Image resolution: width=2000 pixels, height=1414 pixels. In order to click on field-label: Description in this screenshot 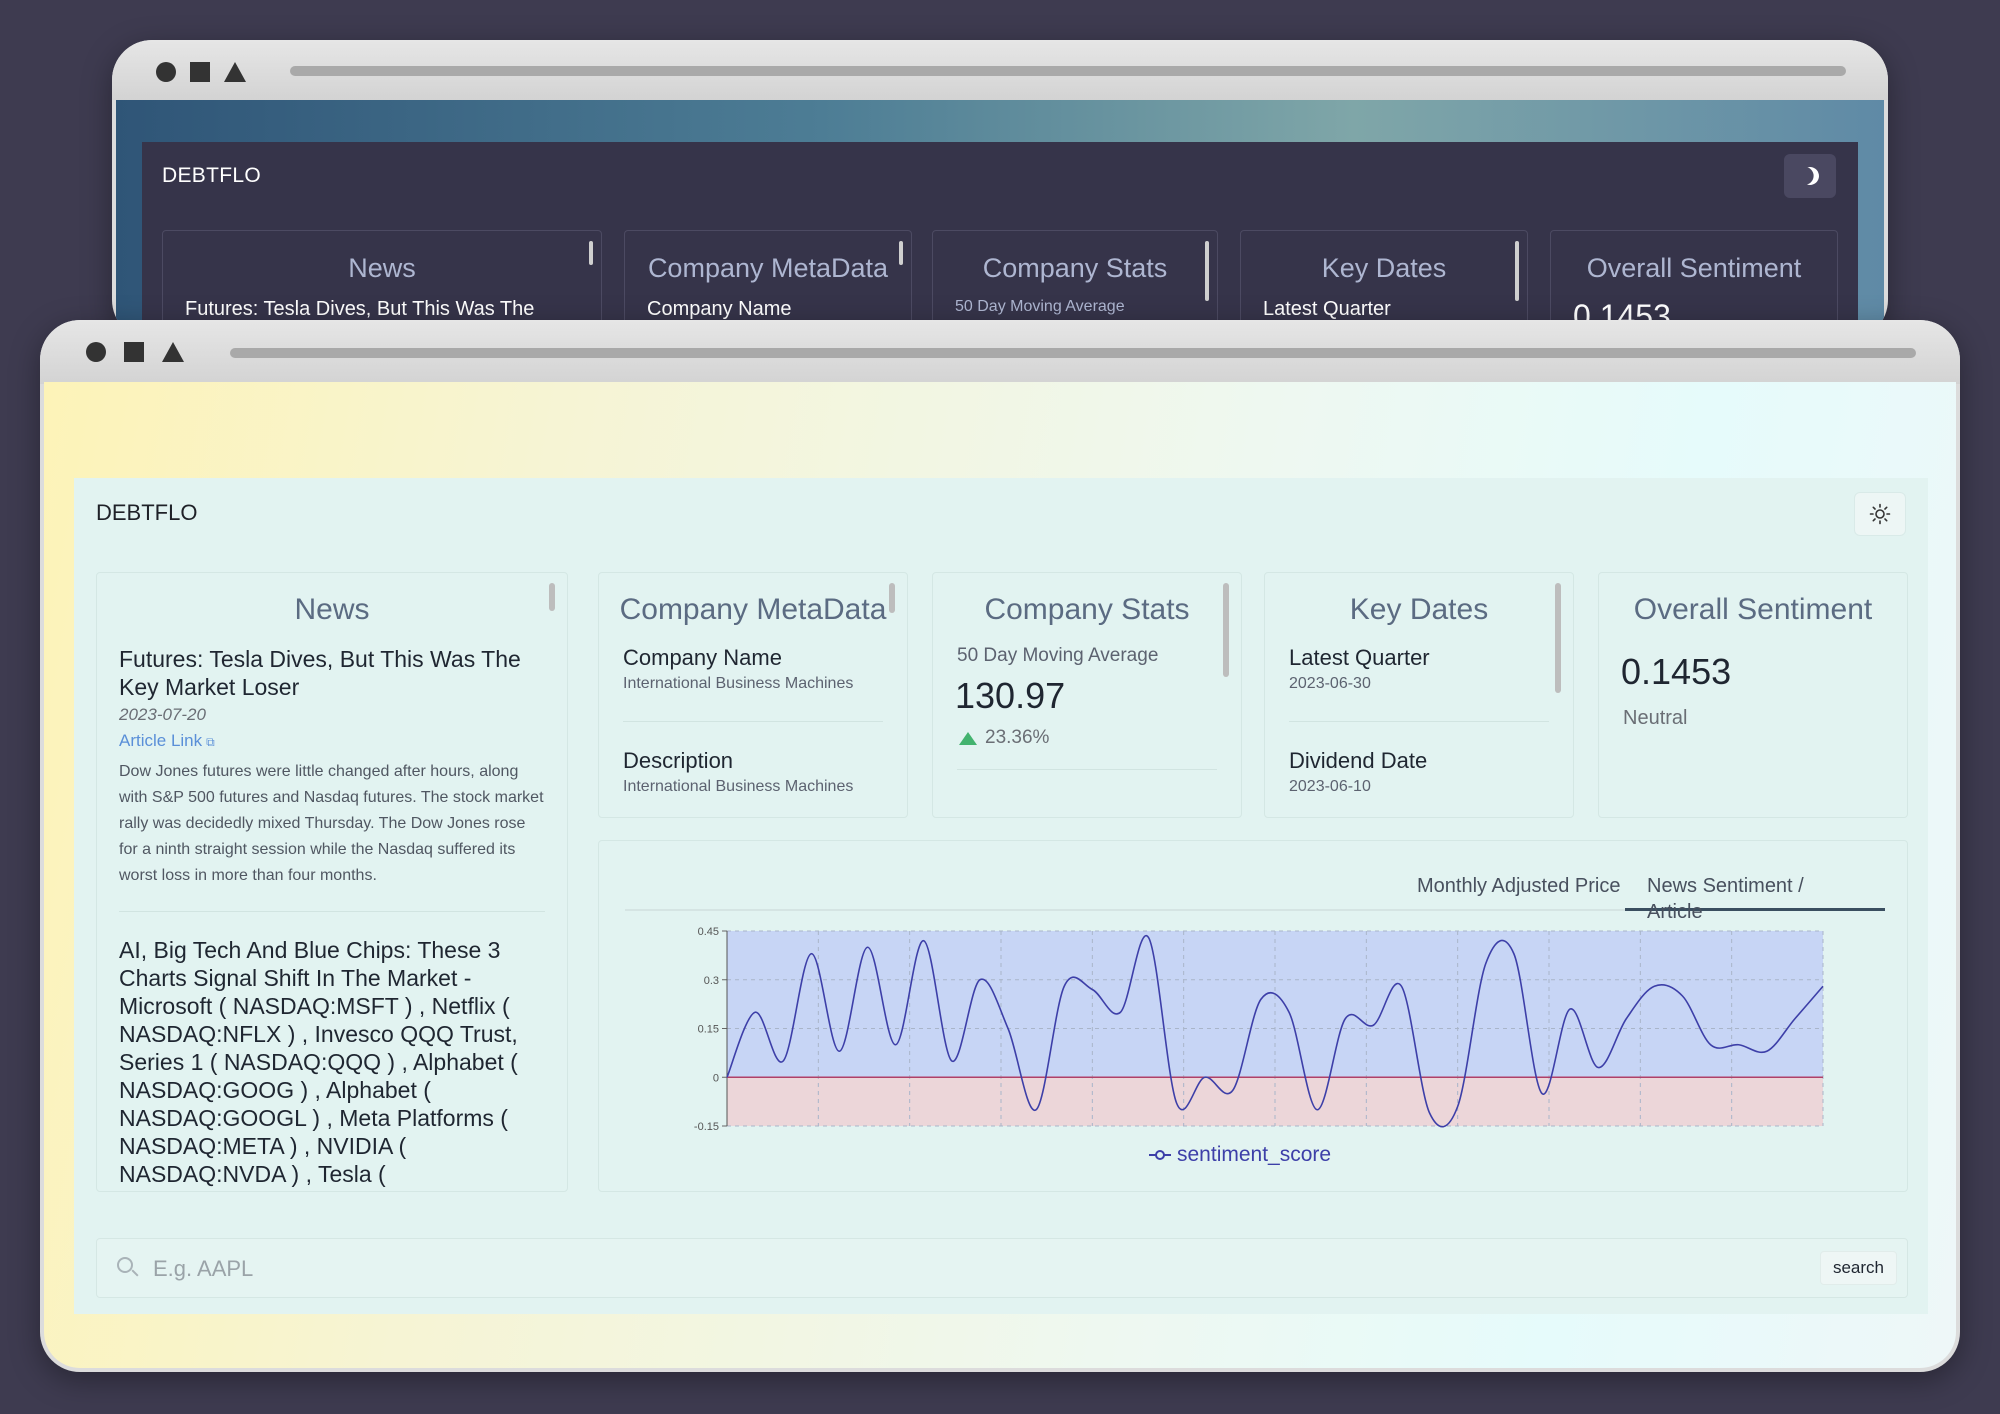, I will do `click(678, 760)`.